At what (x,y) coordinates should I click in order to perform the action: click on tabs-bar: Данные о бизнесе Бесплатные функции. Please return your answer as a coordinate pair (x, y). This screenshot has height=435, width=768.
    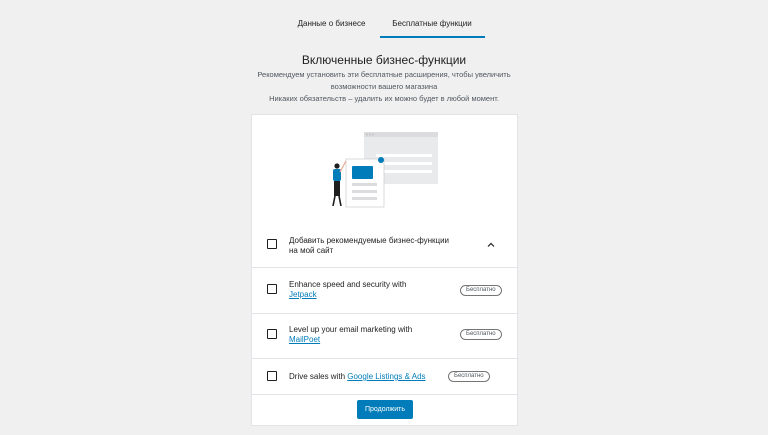
    Looking at the image, I should click on (384, 25).